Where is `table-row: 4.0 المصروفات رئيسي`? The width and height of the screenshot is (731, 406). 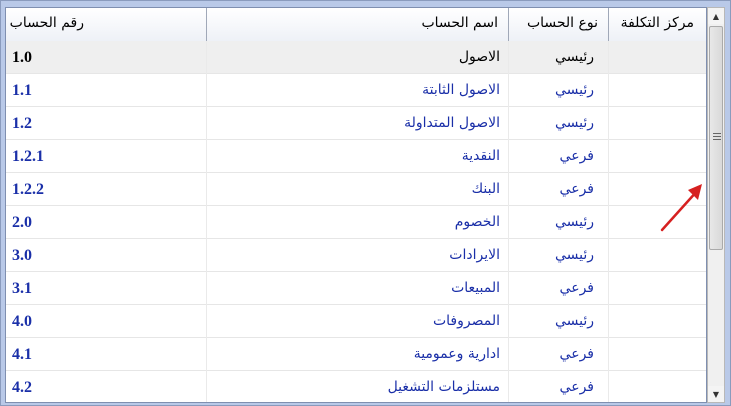
table-row: 4.0 المصروفات رئيسي is located at coordinates (356, 321).